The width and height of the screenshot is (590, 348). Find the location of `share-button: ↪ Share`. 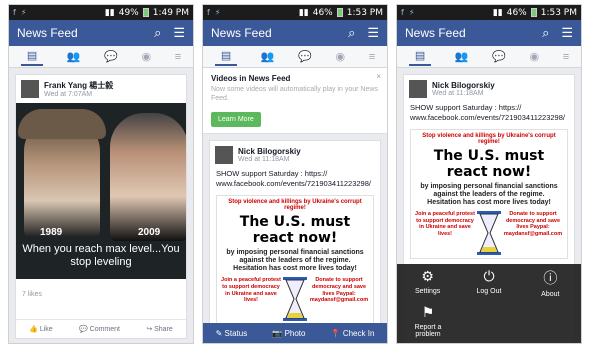

share-button: ↪ Share is located at coordinates (159, 329).